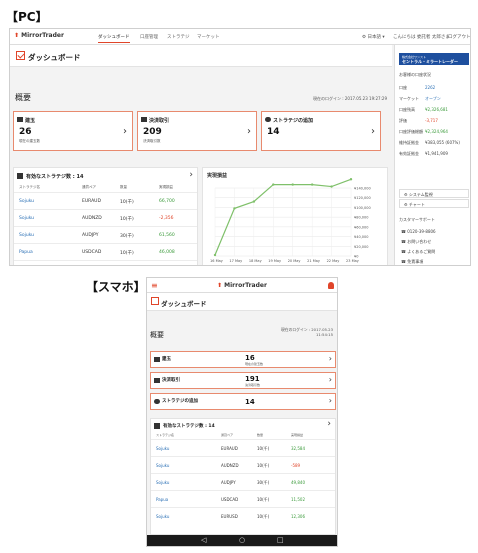 The height and width of the screenshot is (553, 478). Describe the element at coordinates (243, 481) in the screenshot. I see `table-row: Sojuku AUDJPY 30(千) 49,840` at that location.